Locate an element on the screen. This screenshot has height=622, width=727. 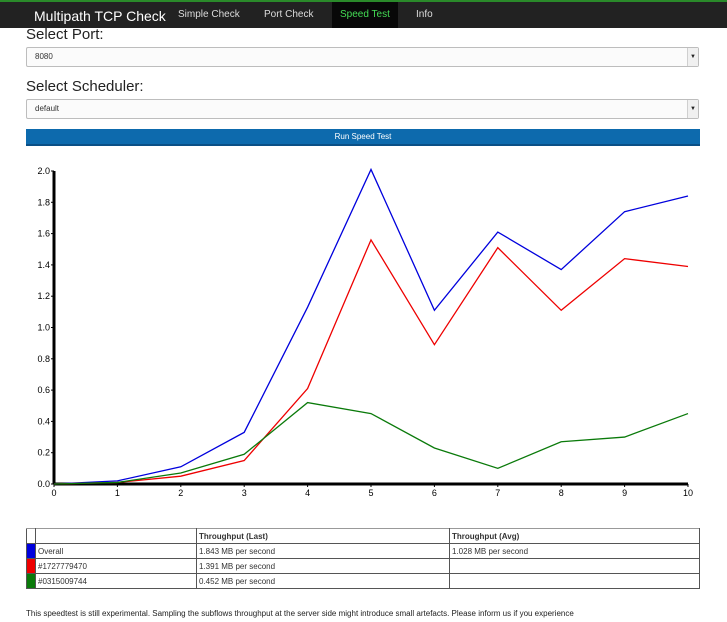
row-throughput-avg: 1.028 MB per second is located at coordinates (574, 551).